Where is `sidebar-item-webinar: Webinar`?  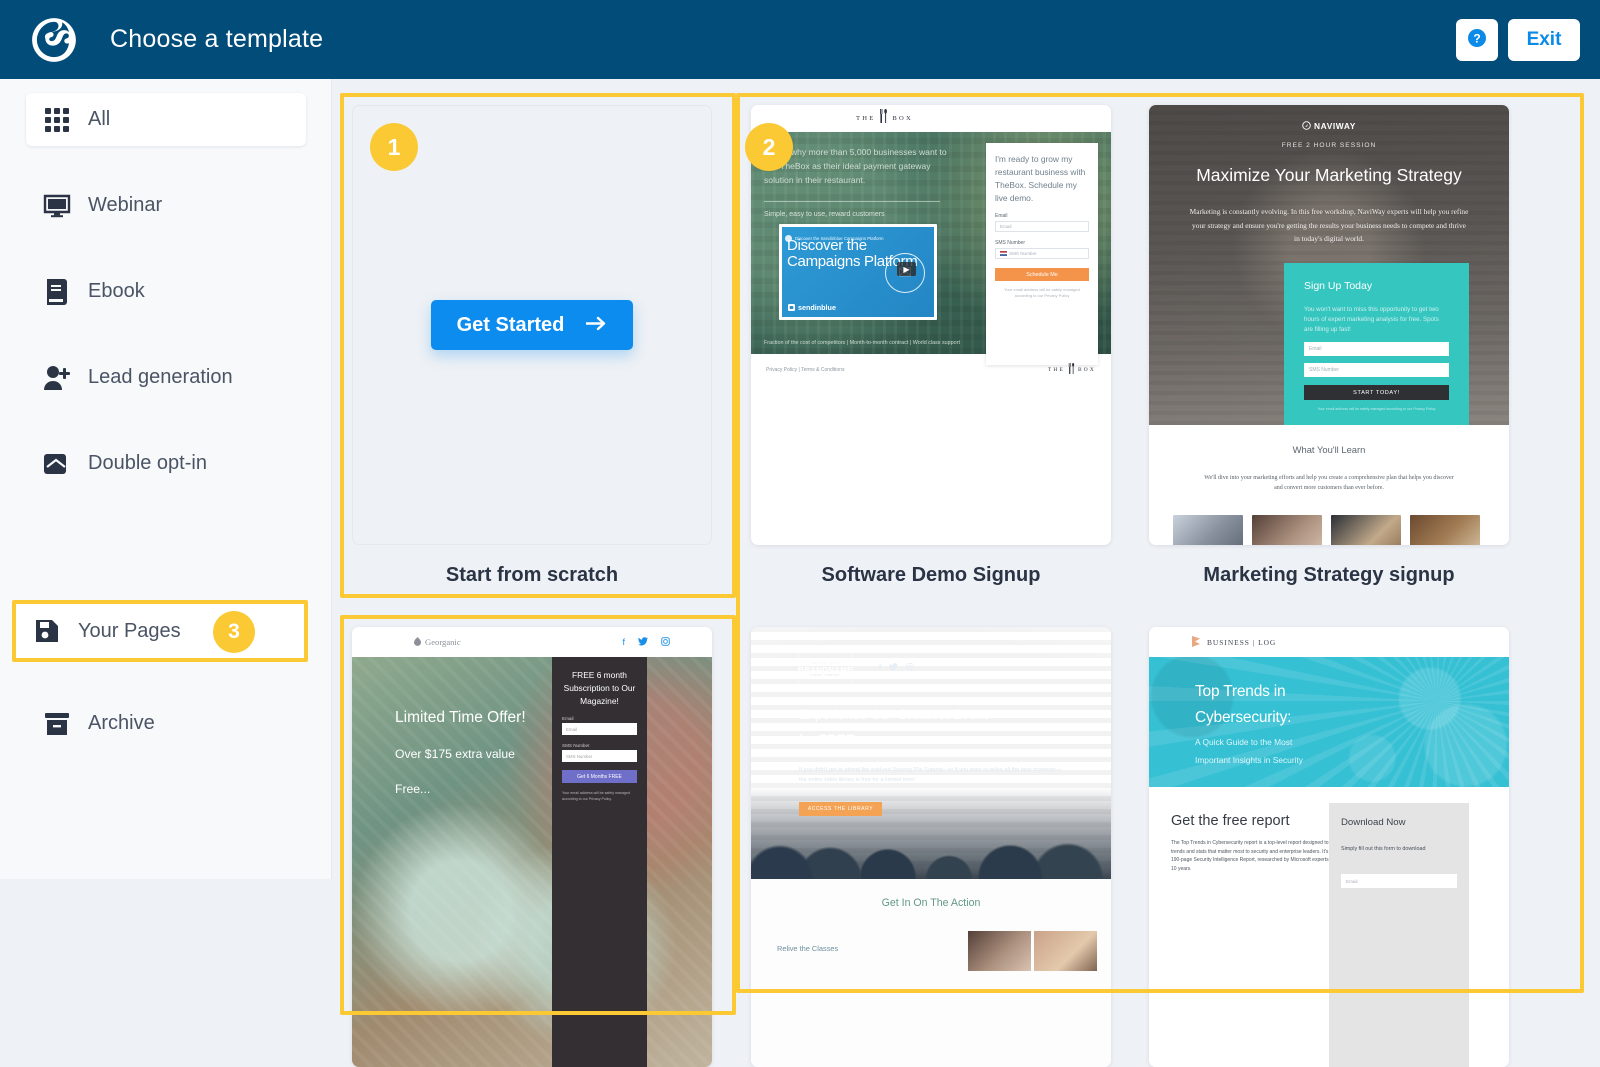 sidebar-item-webinar: Webinar is located at coordinates (166, 205).